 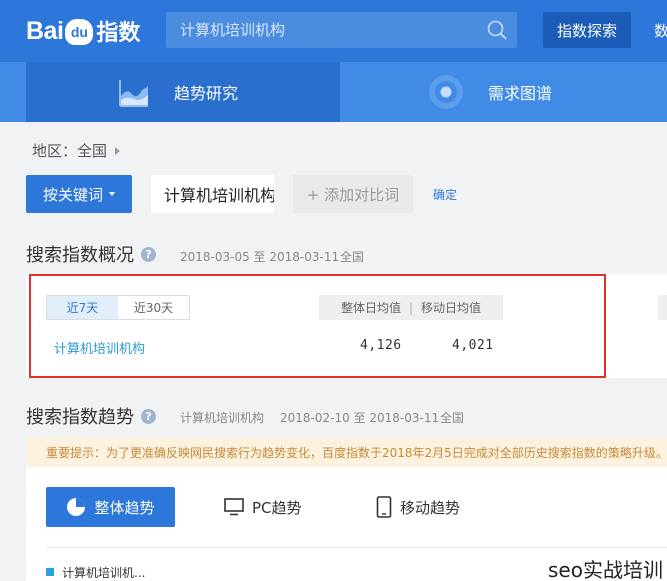 I want to click on mobile-trend-button: 移动趋势, so click(x=418, y=507).